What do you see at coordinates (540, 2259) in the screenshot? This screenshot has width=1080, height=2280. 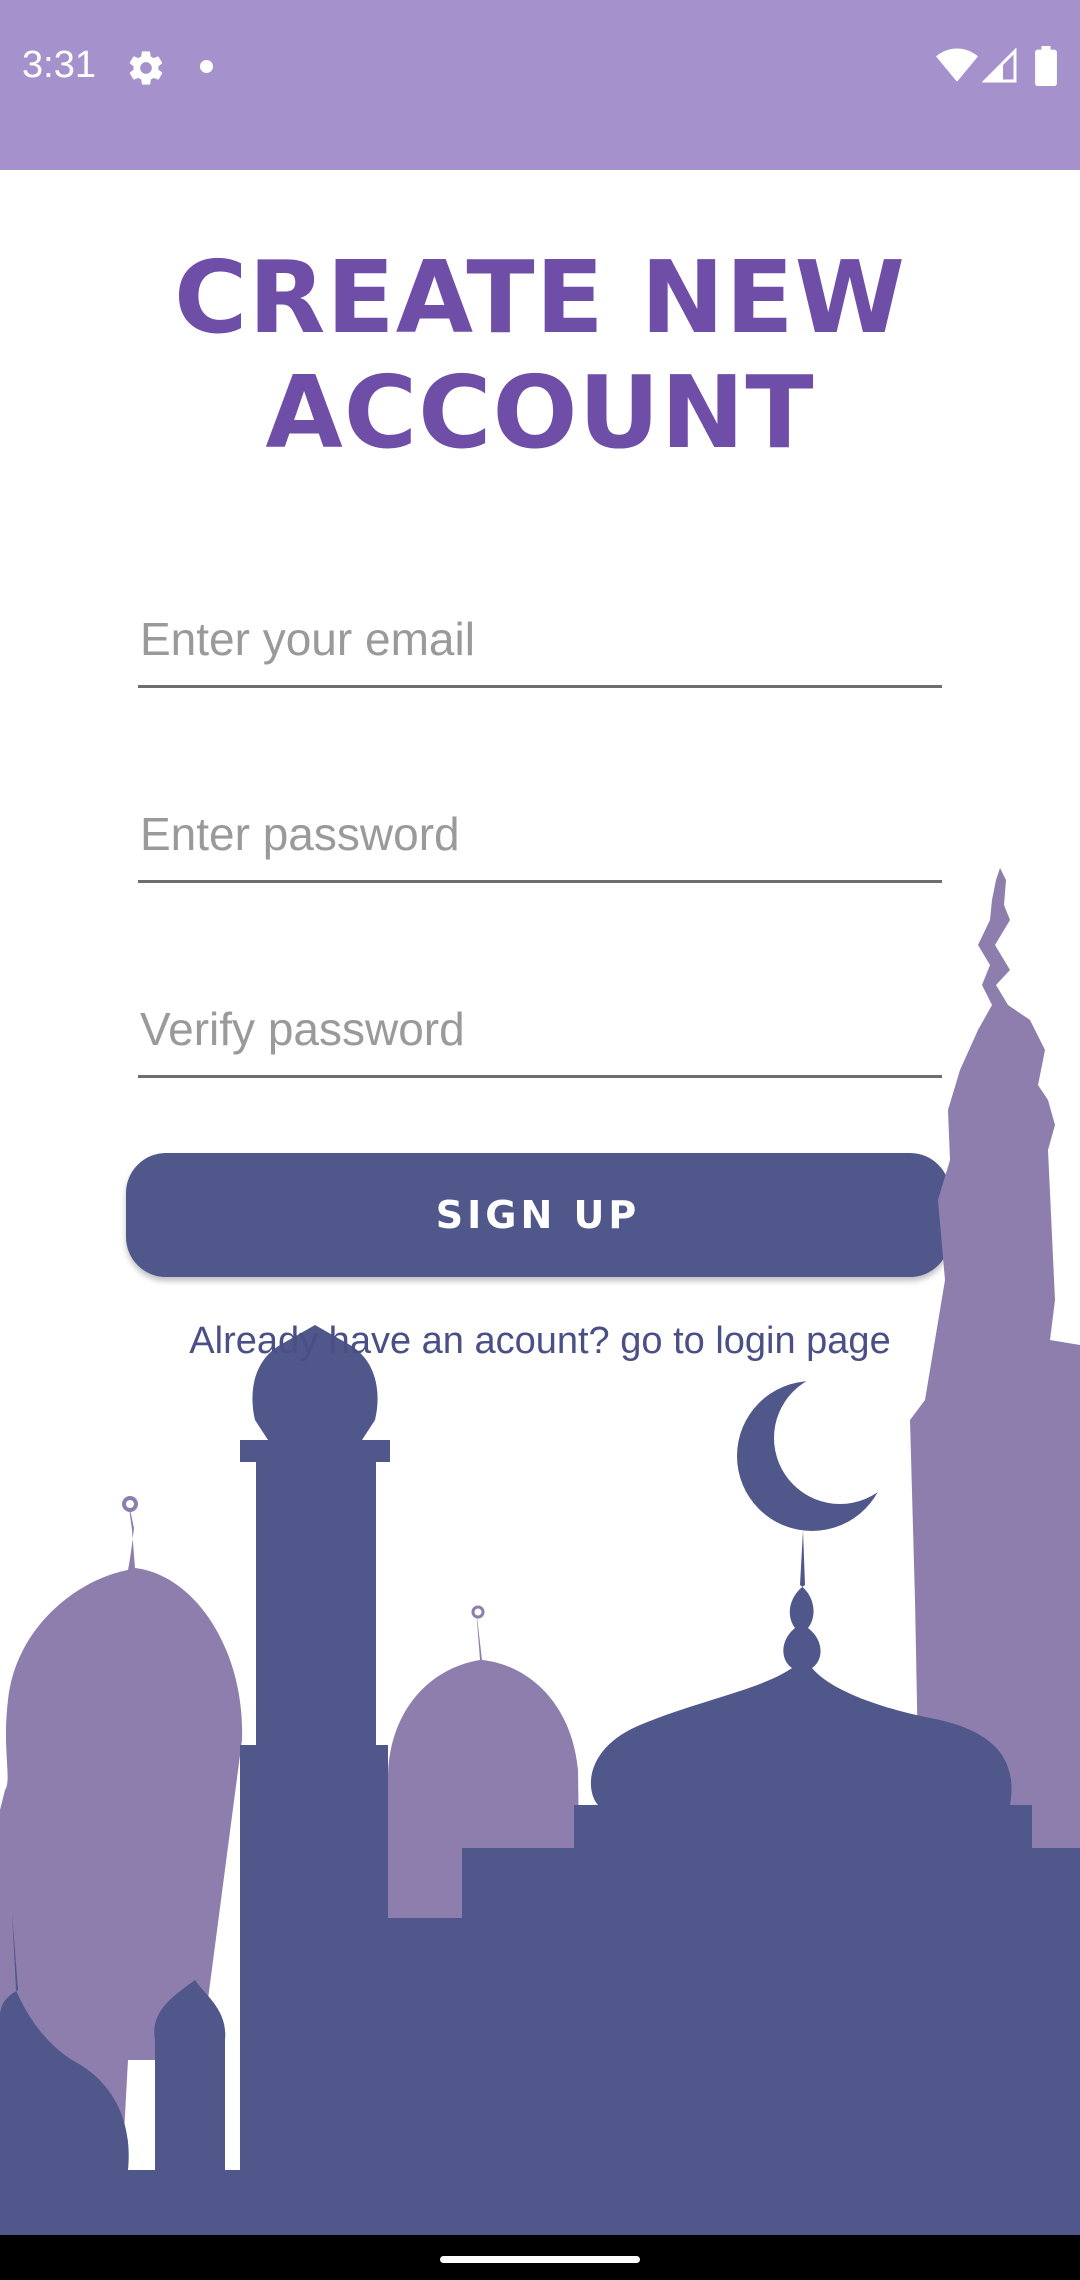 I see `home-gesture-handle` at bounding box center [540, 2259].